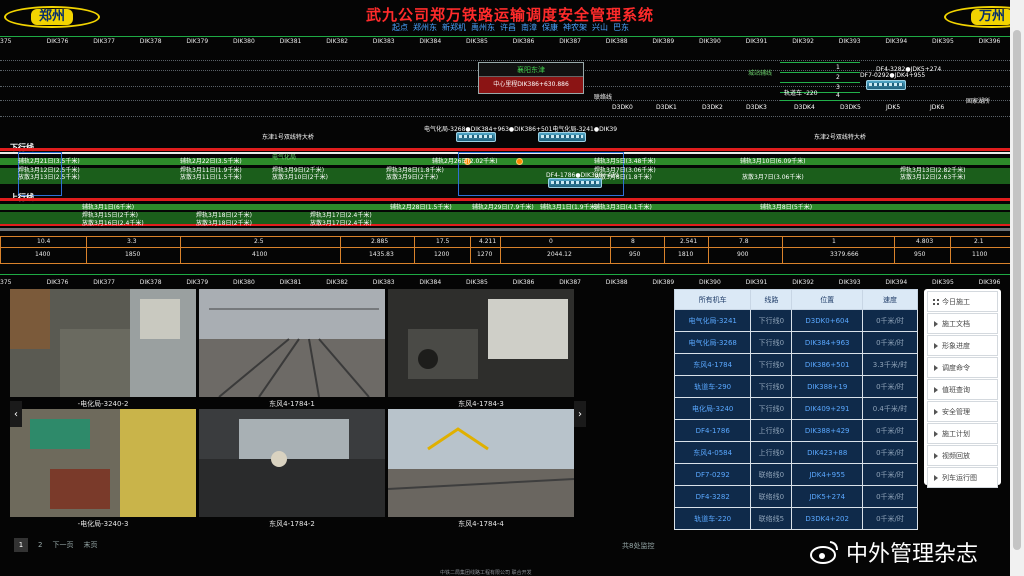 The width and height of the screenshot is (1024, 576). I want to click on station-card: 襄阳东津 中心里程DIK386+630.886, so click(531, 78).